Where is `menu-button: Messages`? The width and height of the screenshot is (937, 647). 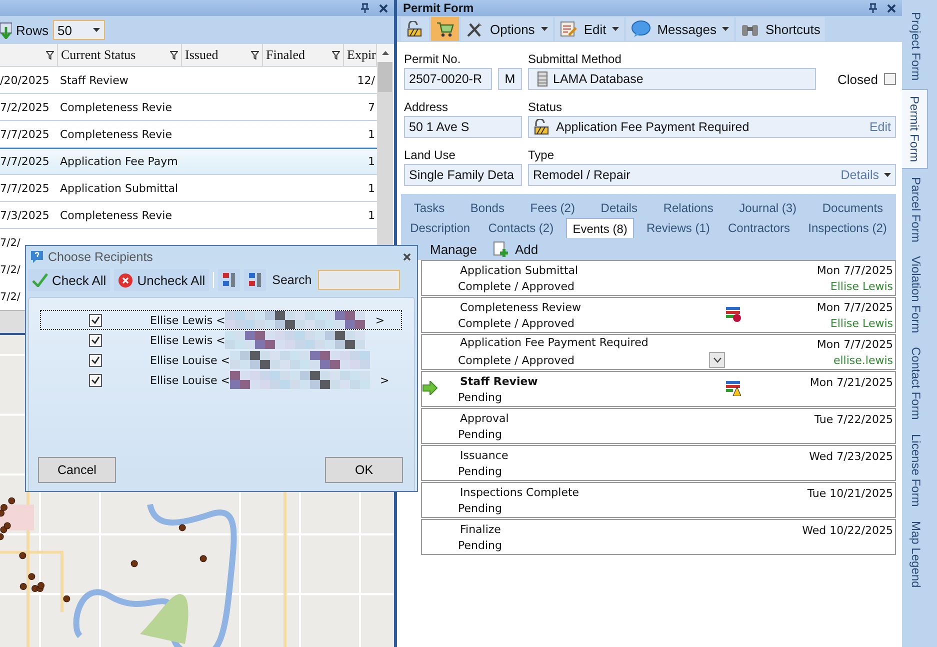 menu-button: Messages is located at coordinates (680, 29).